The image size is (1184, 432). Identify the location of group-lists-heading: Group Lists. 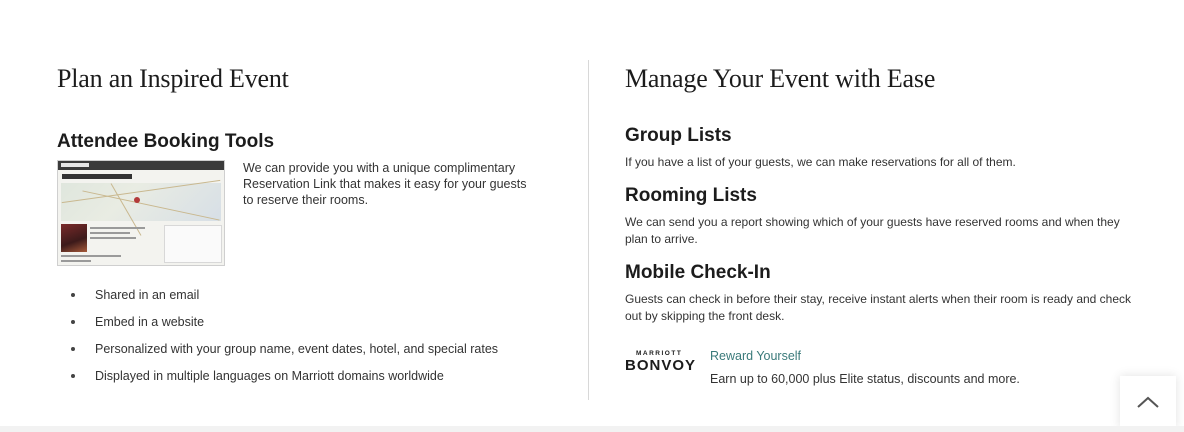
(678, 135).